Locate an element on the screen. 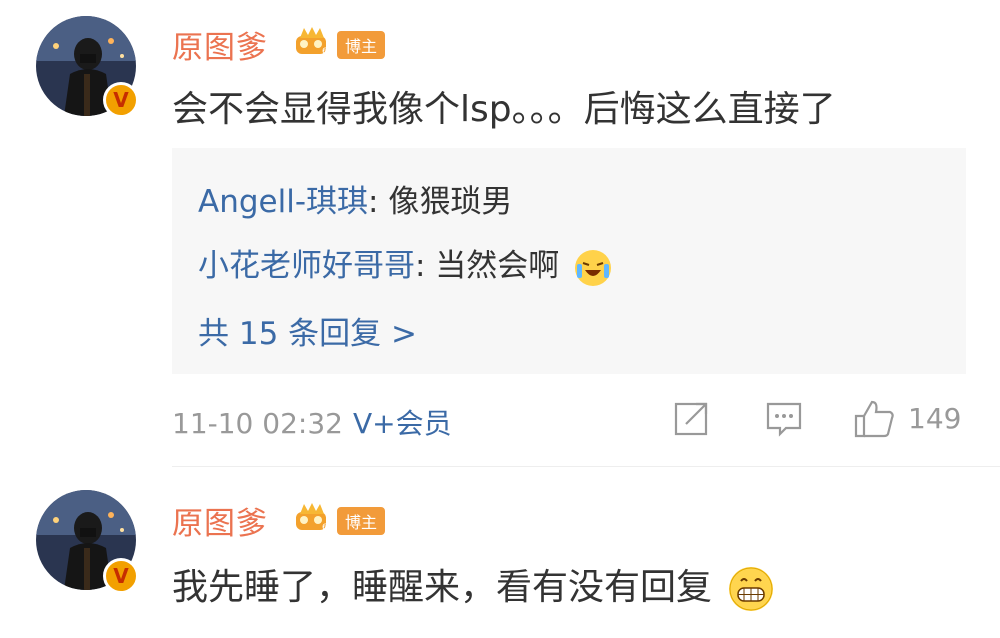 This screenshot has width=1000, height=638. reply-item: 小花老师好哥哥: 当然会啊 is located at coordinates (405, 263).